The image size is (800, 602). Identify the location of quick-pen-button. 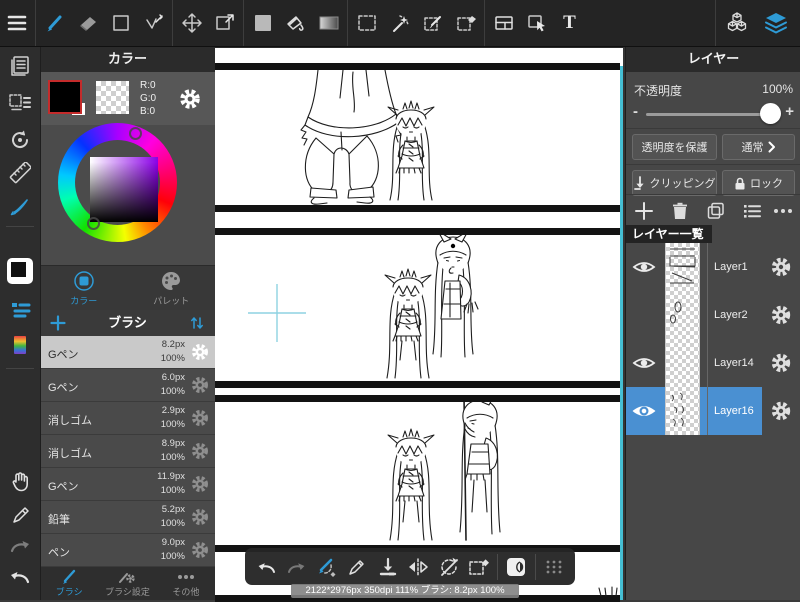
(357, 566).